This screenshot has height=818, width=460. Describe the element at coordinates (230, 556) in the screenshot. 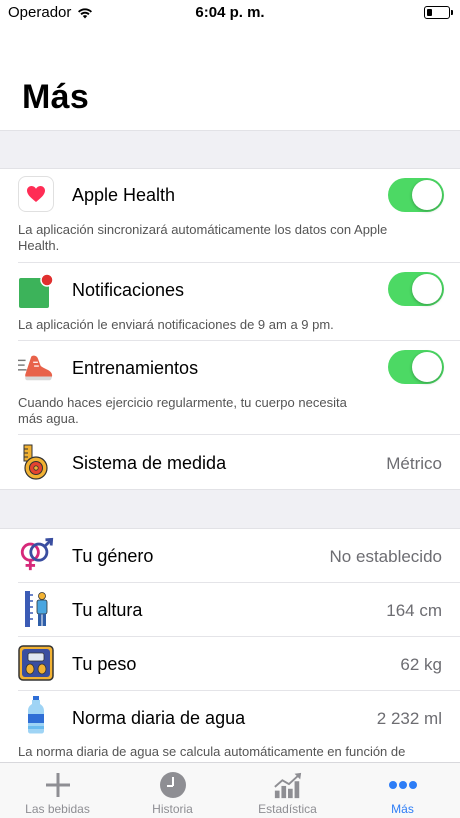

I see `gender-row: Tu género No establecido` at that location.